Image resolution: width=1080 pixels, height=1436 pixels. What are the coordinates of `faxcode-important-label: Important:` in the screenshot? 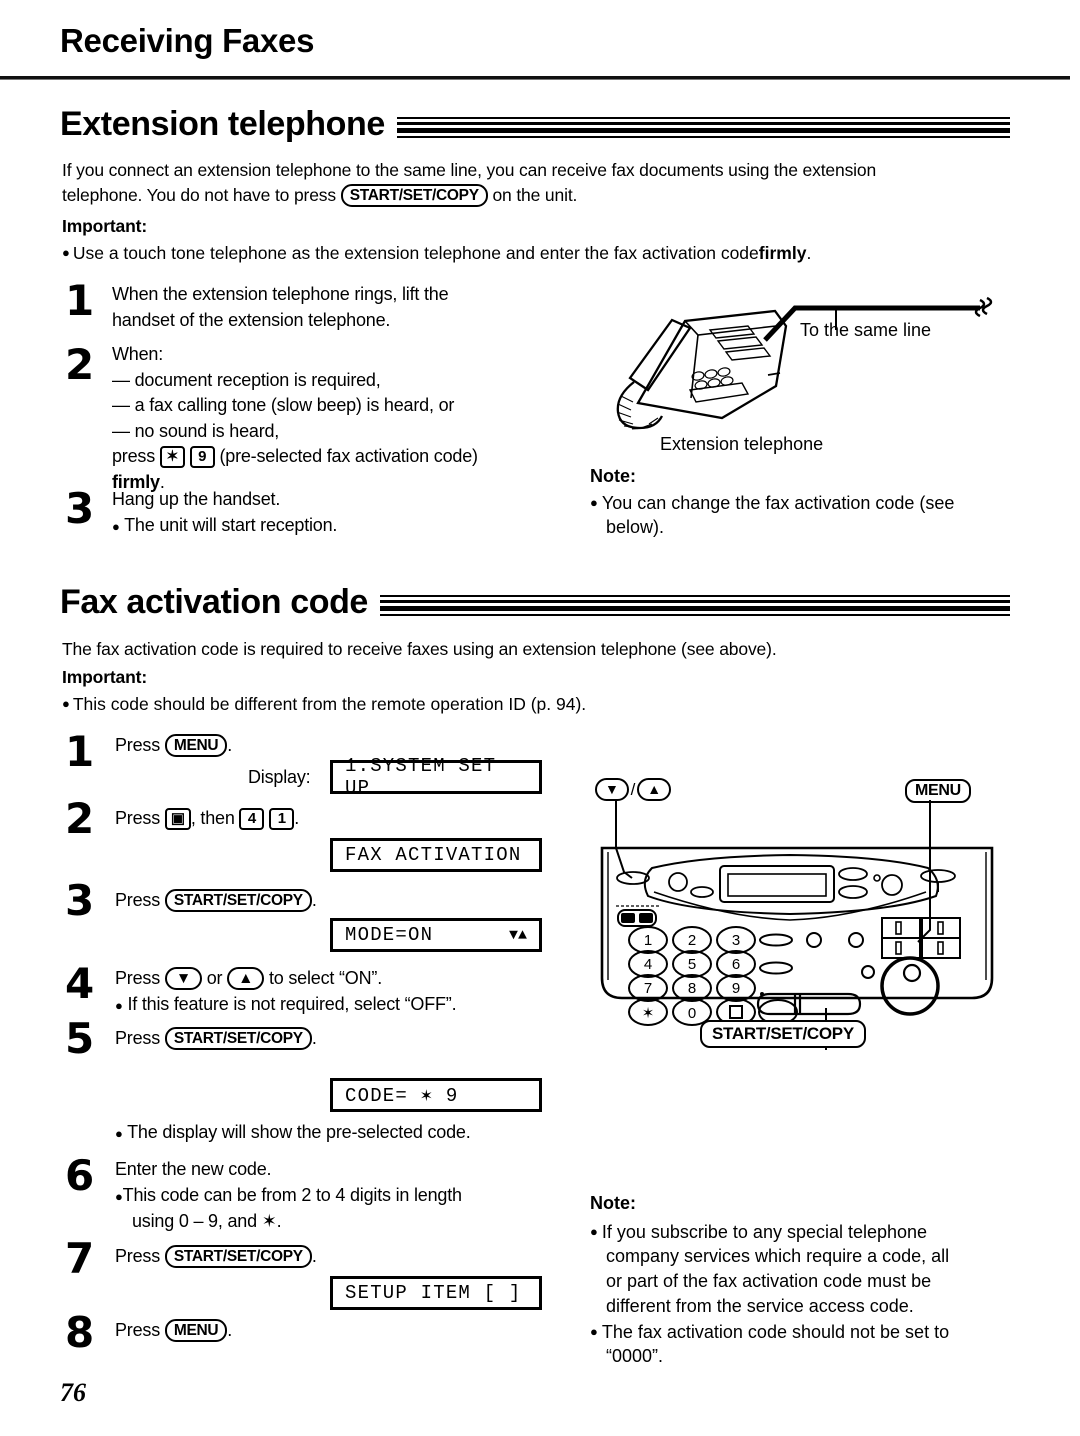 It's located at (105, 677).